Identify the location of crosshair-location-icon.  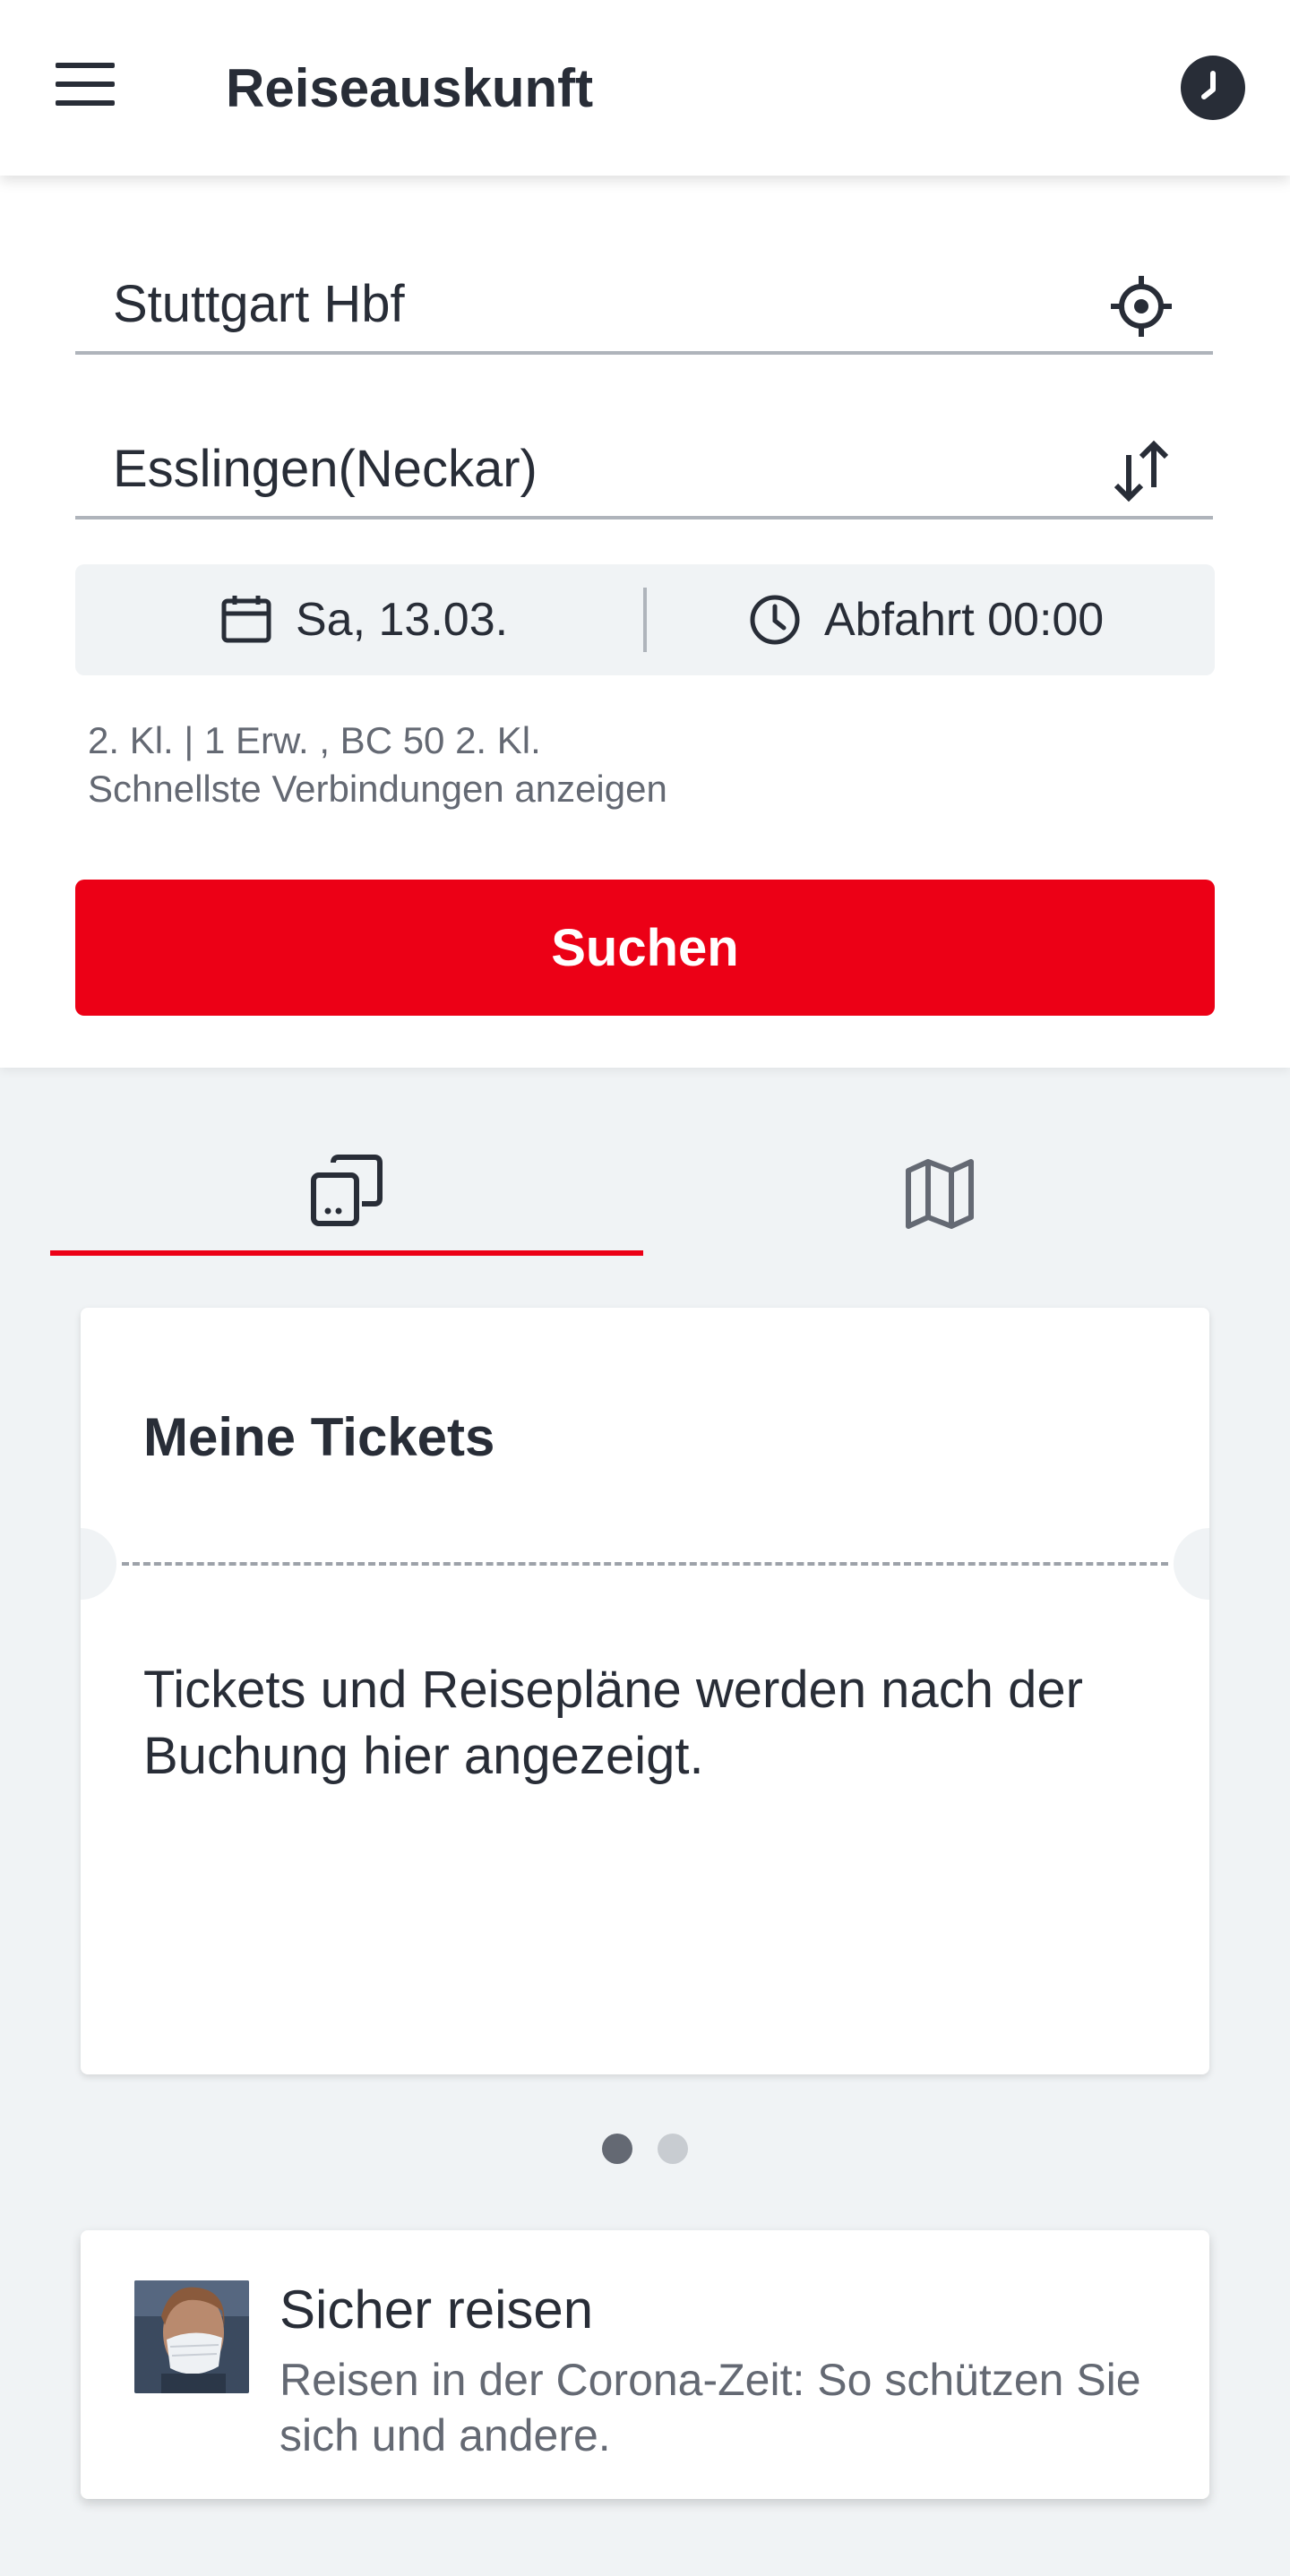
(1141, 306).